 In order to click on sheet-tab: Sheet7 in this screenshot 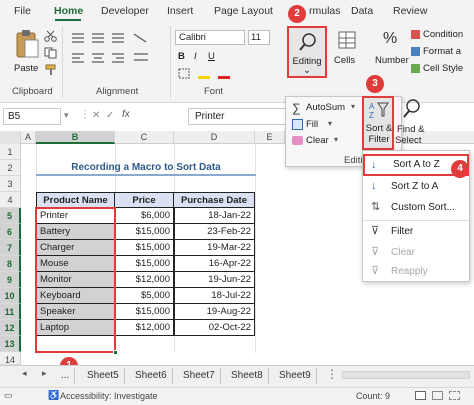, I will do `click(199, 376)`.